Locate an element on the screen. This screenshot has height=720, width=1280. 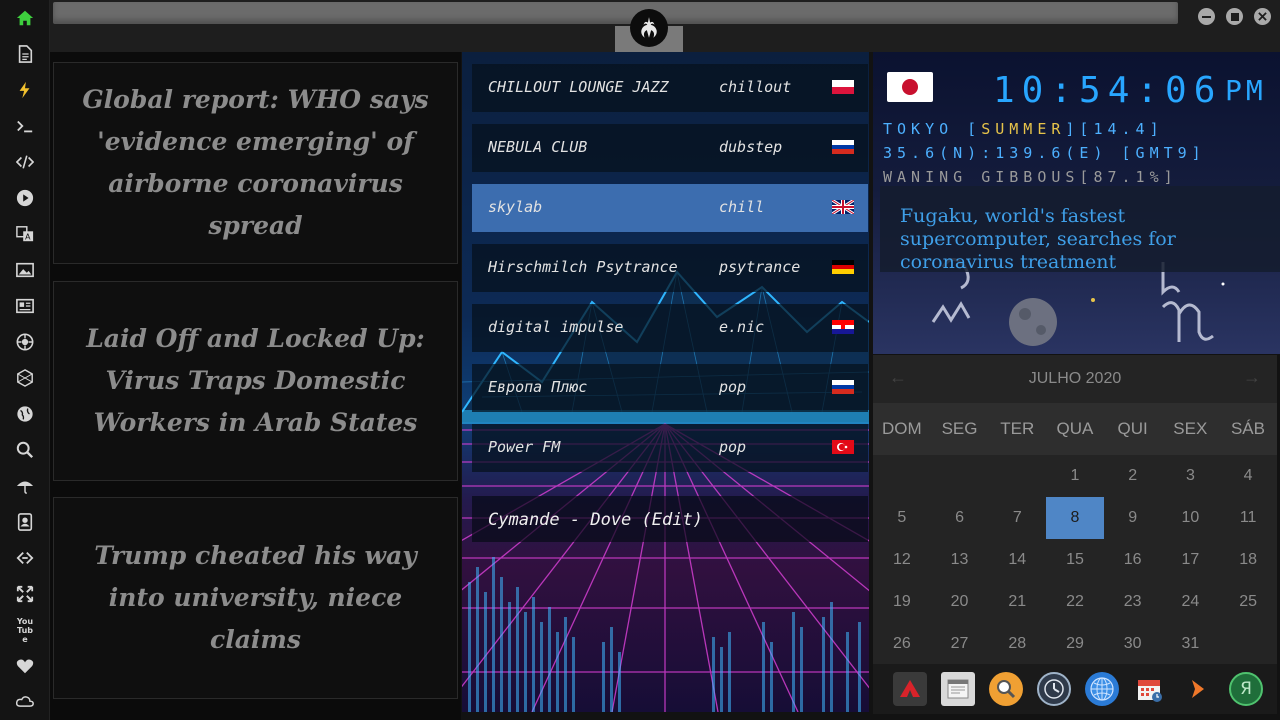
station-row: Европа Плюс pop is located at coordinates (670, 388).